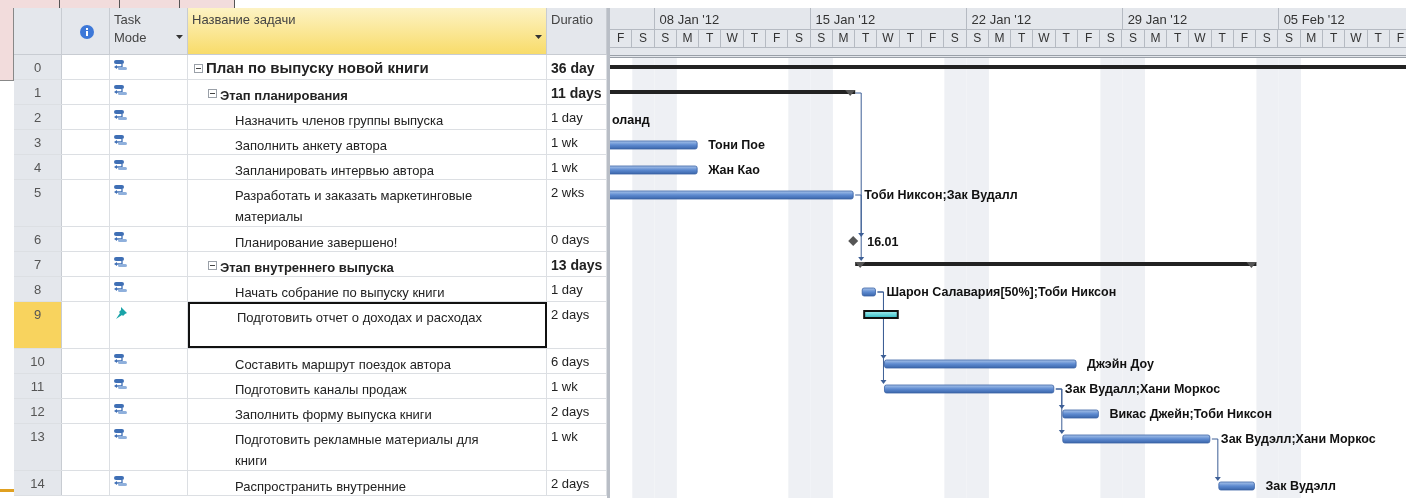 The image size is (1406, 498). What do you see at coordinates (317, 67) in the screenshot?
I see `task-name: План по выпуску новой книги` at bounding box center [317, 67].